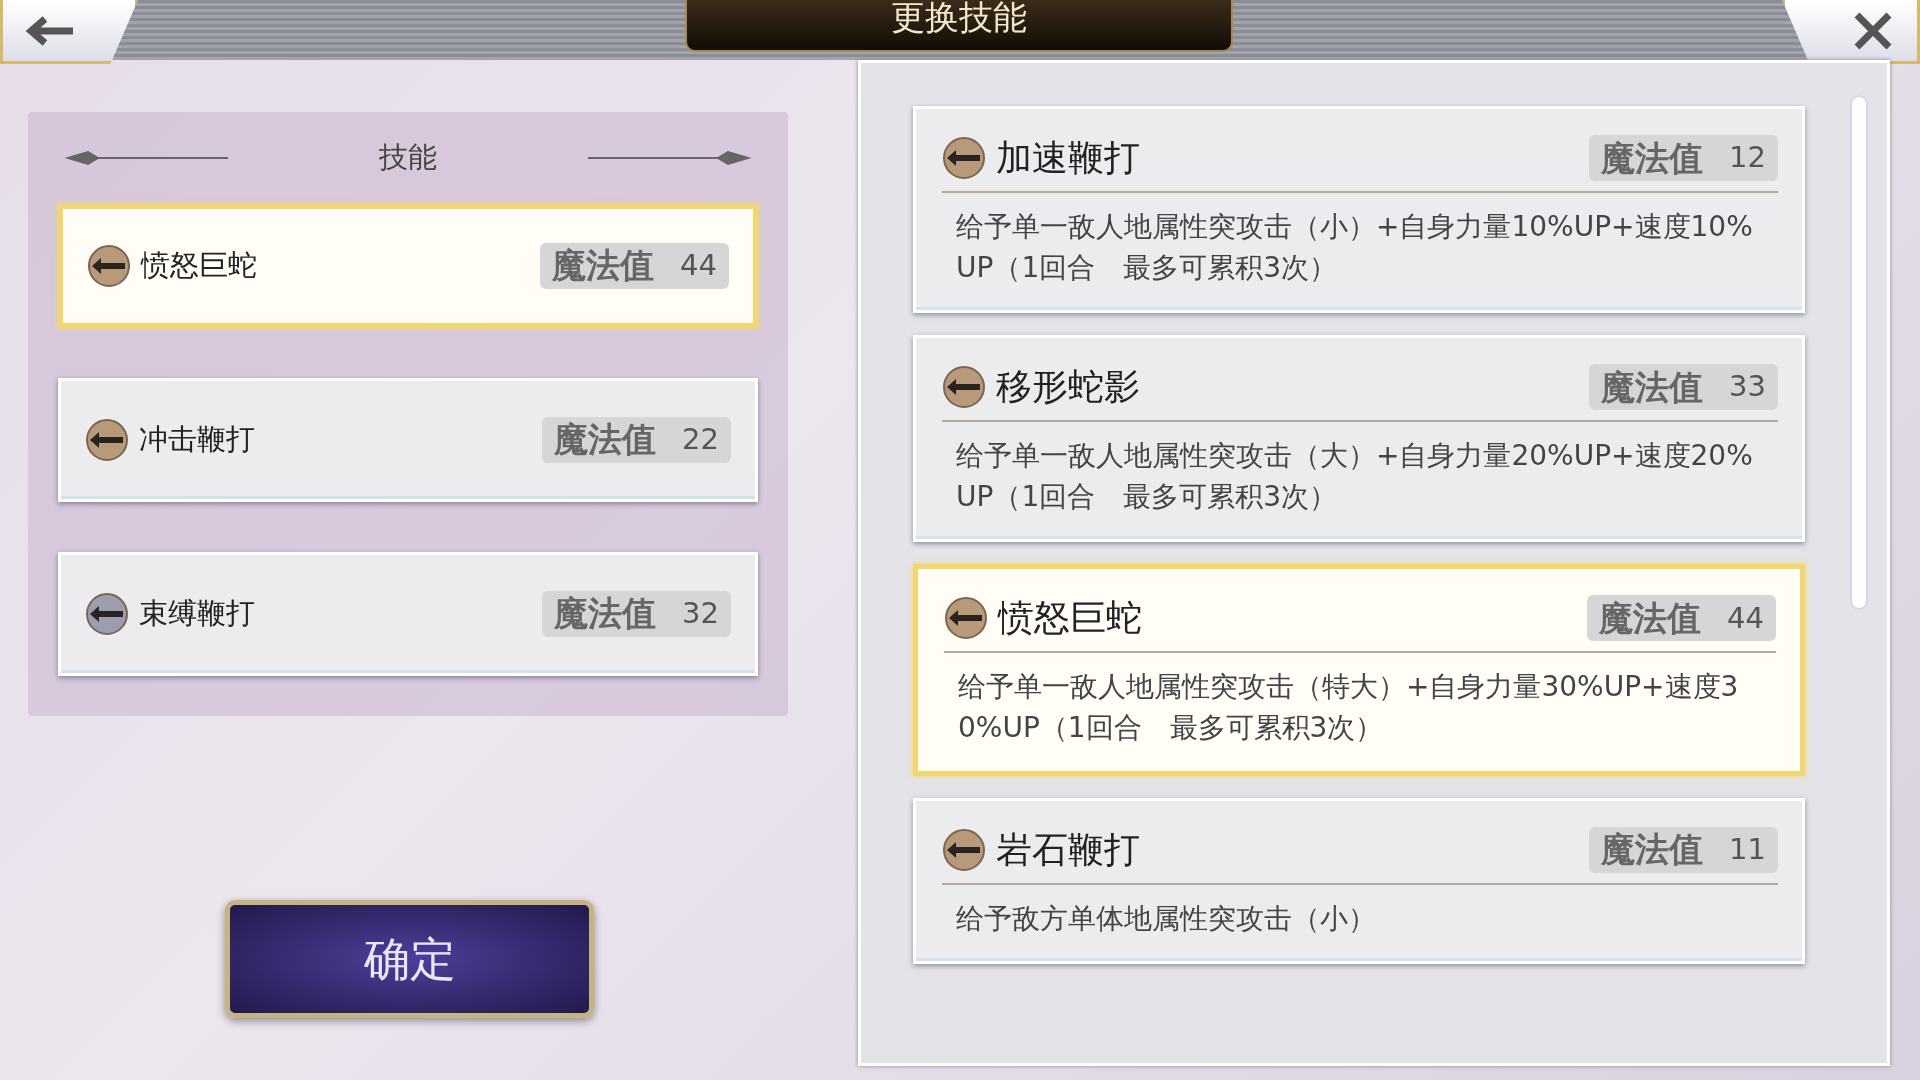  Describe the element at coordinates (1354, 476) in the screenshot. I see `skill-description: 给予单一敌人地属性突攻击（大）+自身力量20%UP+速度20%UP（1回合 最多可累积3次）` at that location.